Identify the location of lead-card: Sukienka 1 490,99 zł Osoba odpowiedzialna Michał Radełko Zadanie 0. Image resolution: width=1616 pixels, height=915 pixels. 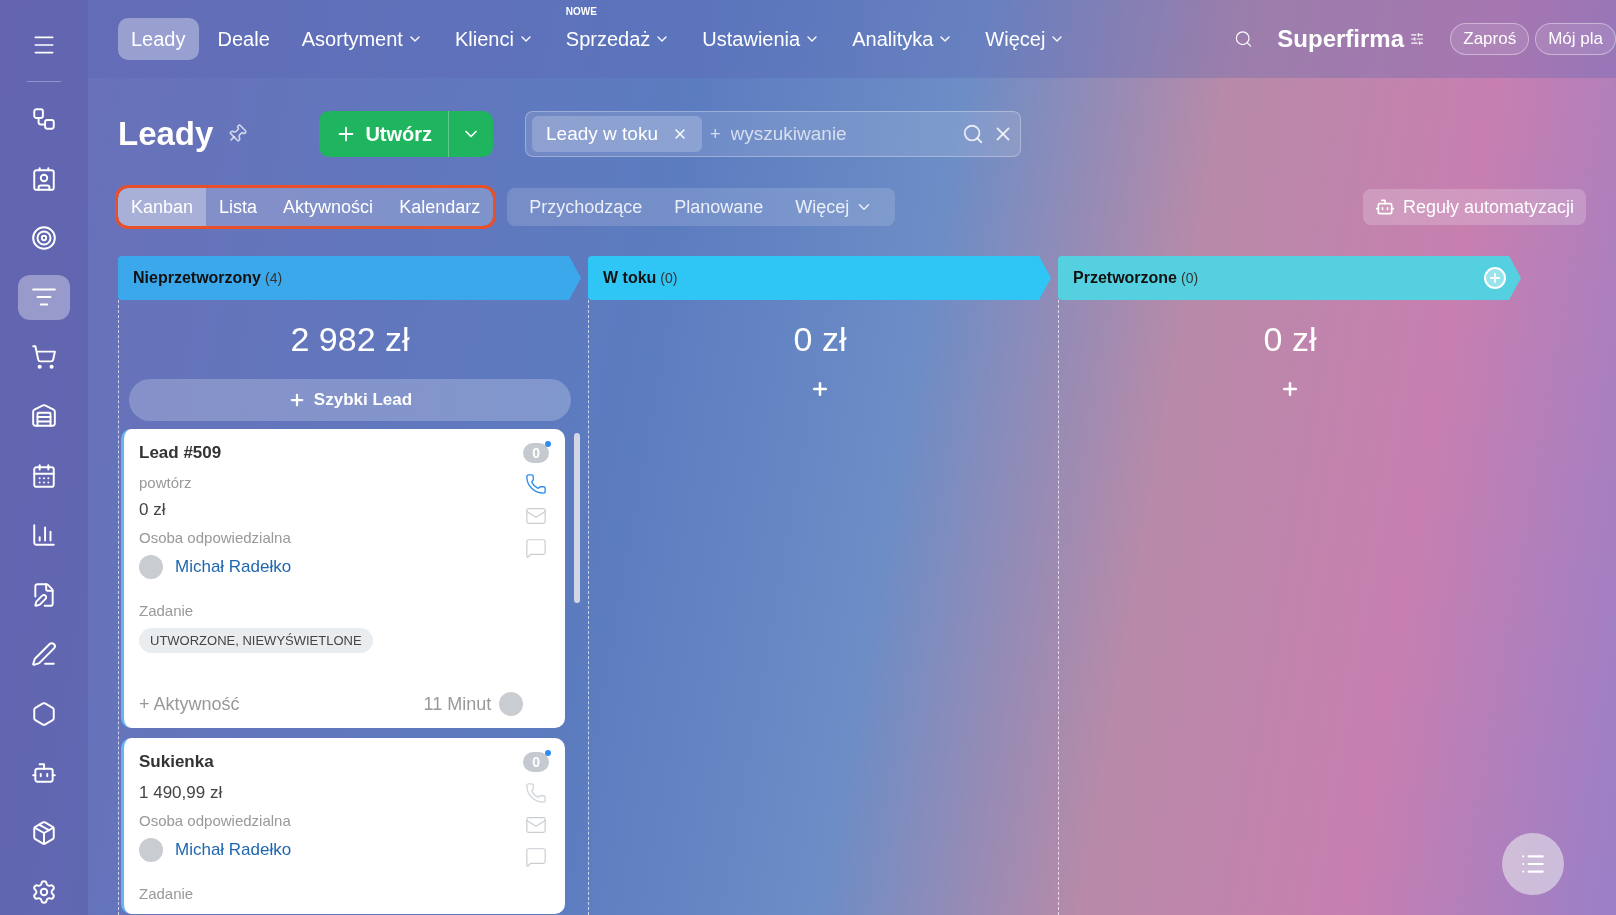
(343, 826).